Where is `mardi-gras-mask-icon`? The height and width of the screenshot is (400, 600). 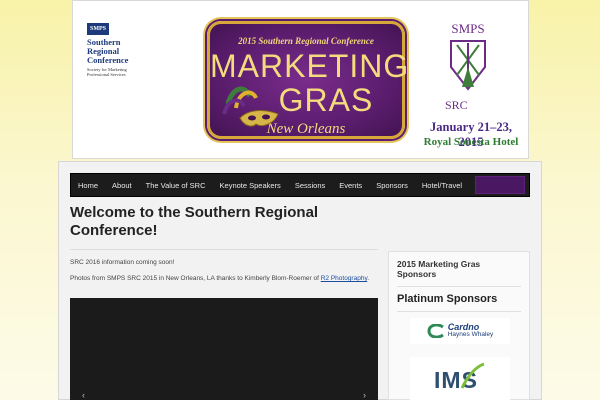
mardi-gras-mask-icon is located at coordinates (250, 106).